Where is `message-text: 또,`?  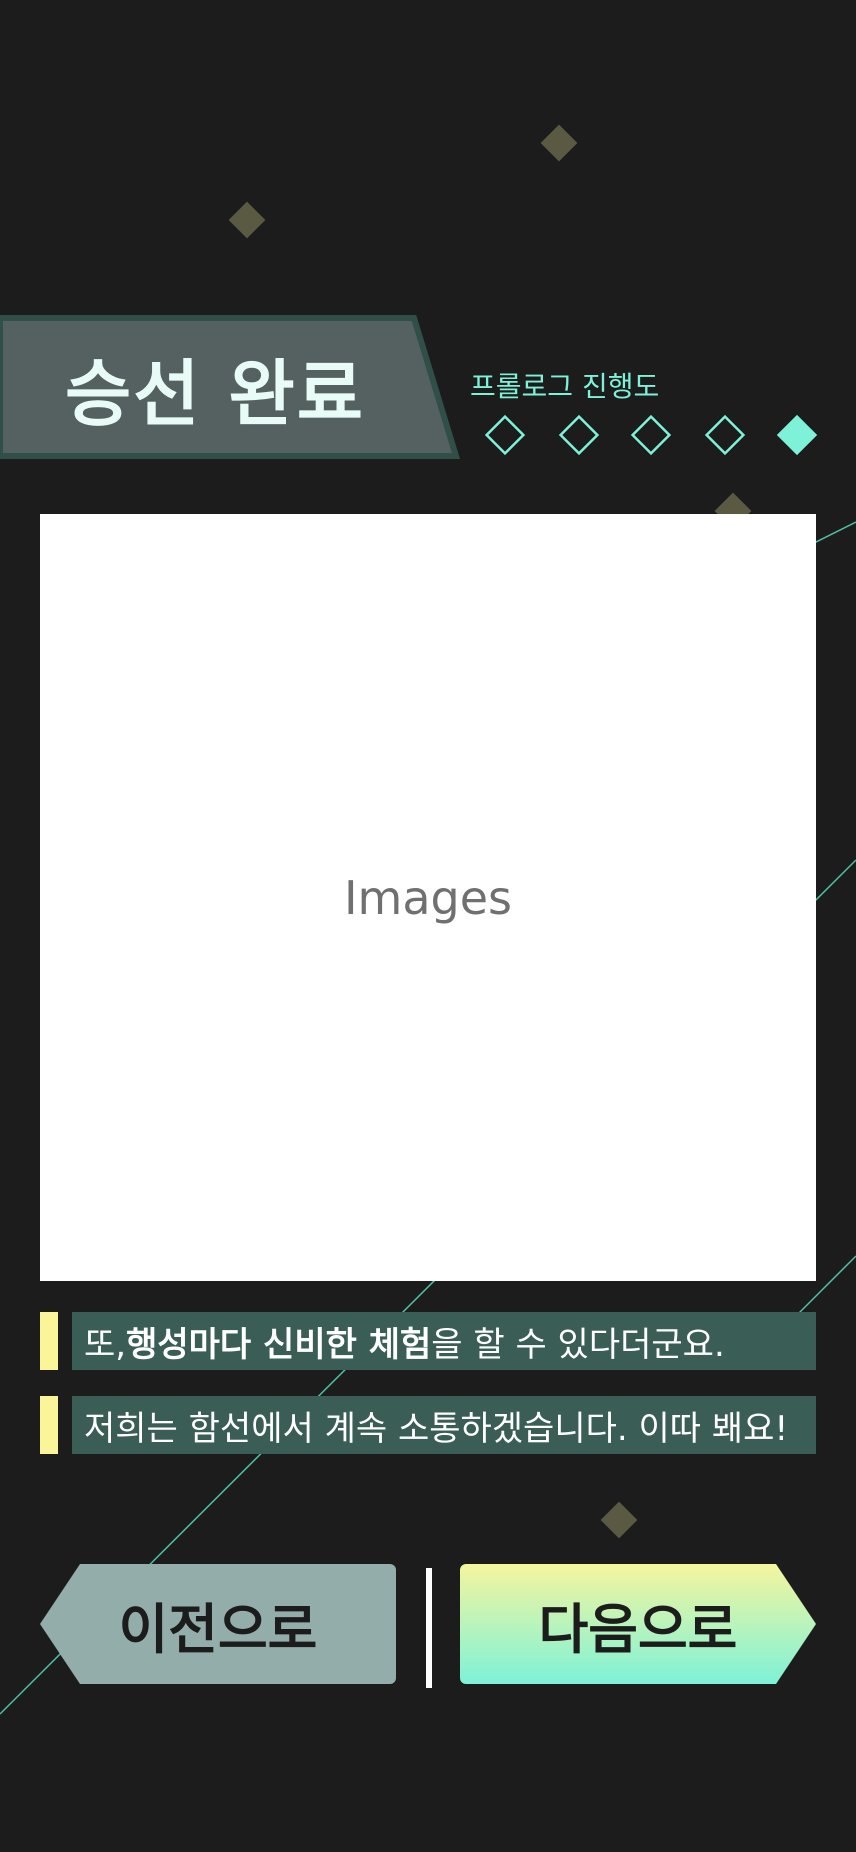 message-text: 또, is located at coordinates (105, 1344).